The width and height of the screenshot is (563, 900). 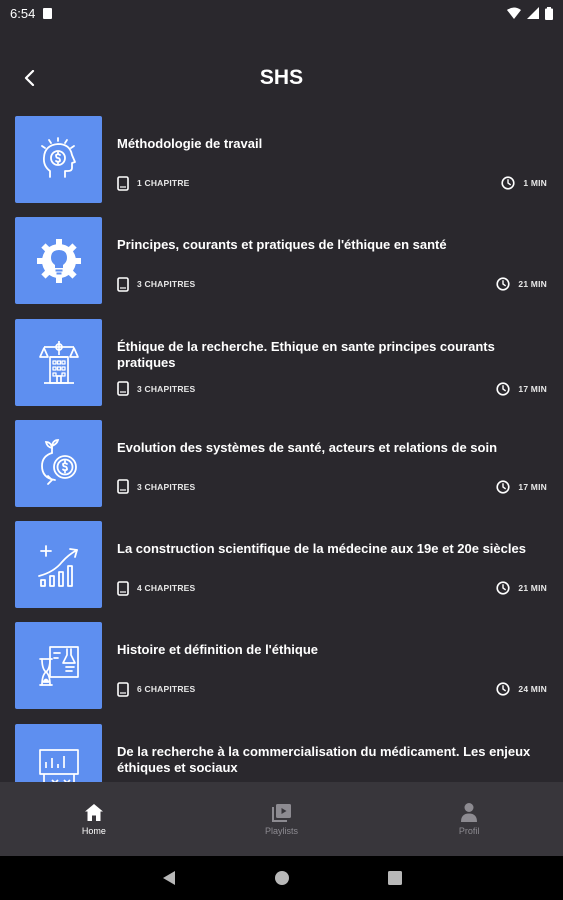 I want to click on wifi-icon, so click(x=514, y=13).